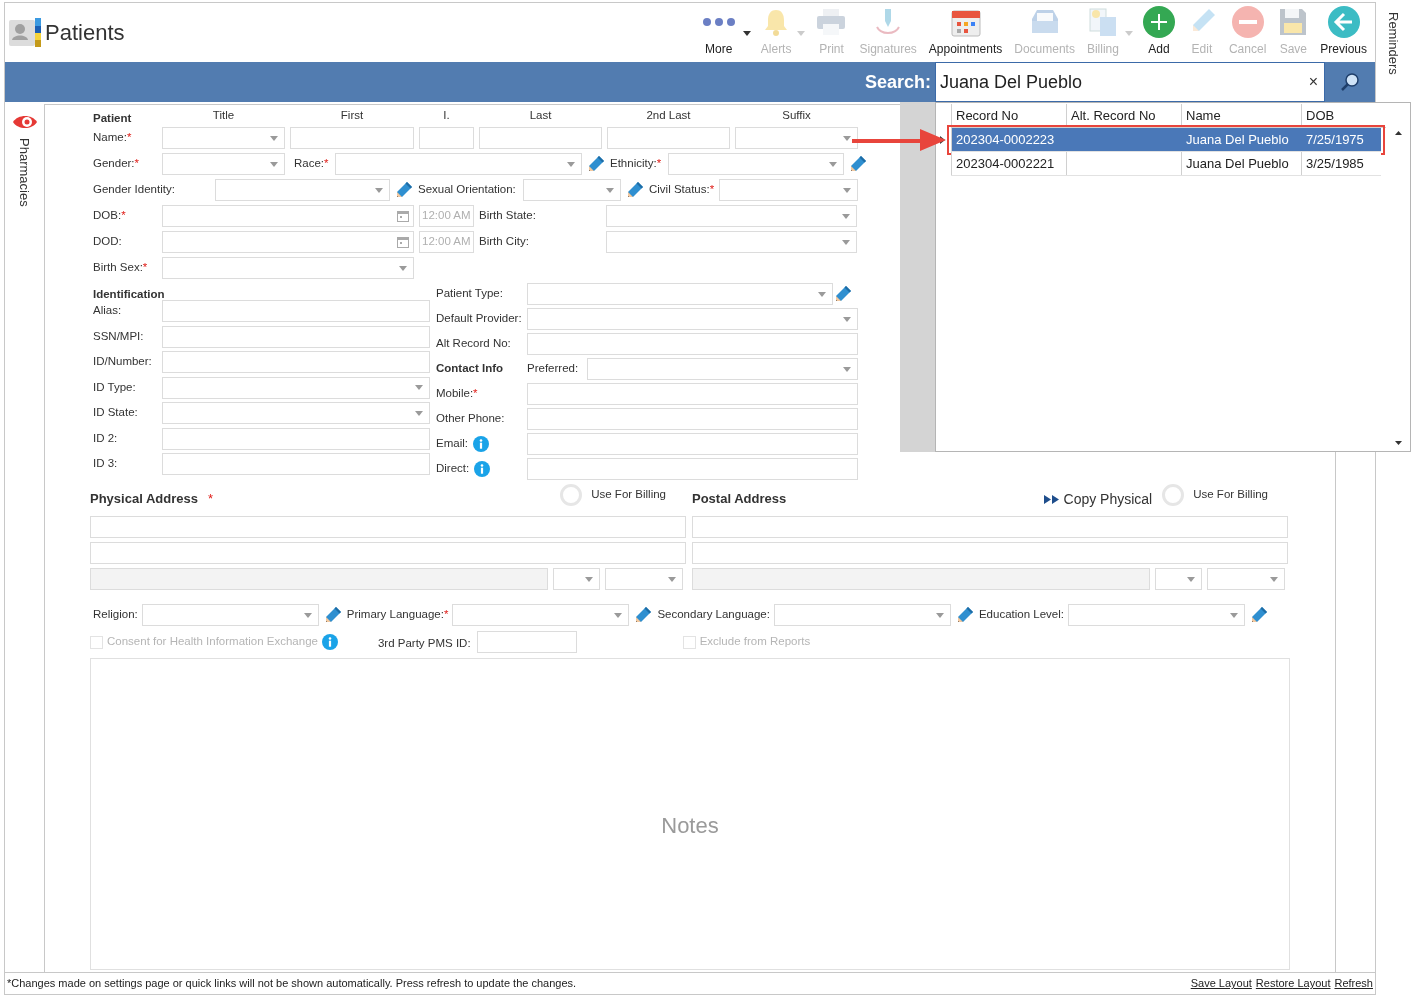  I want to click on field-label: Gender Identity:, so click(134, 190).